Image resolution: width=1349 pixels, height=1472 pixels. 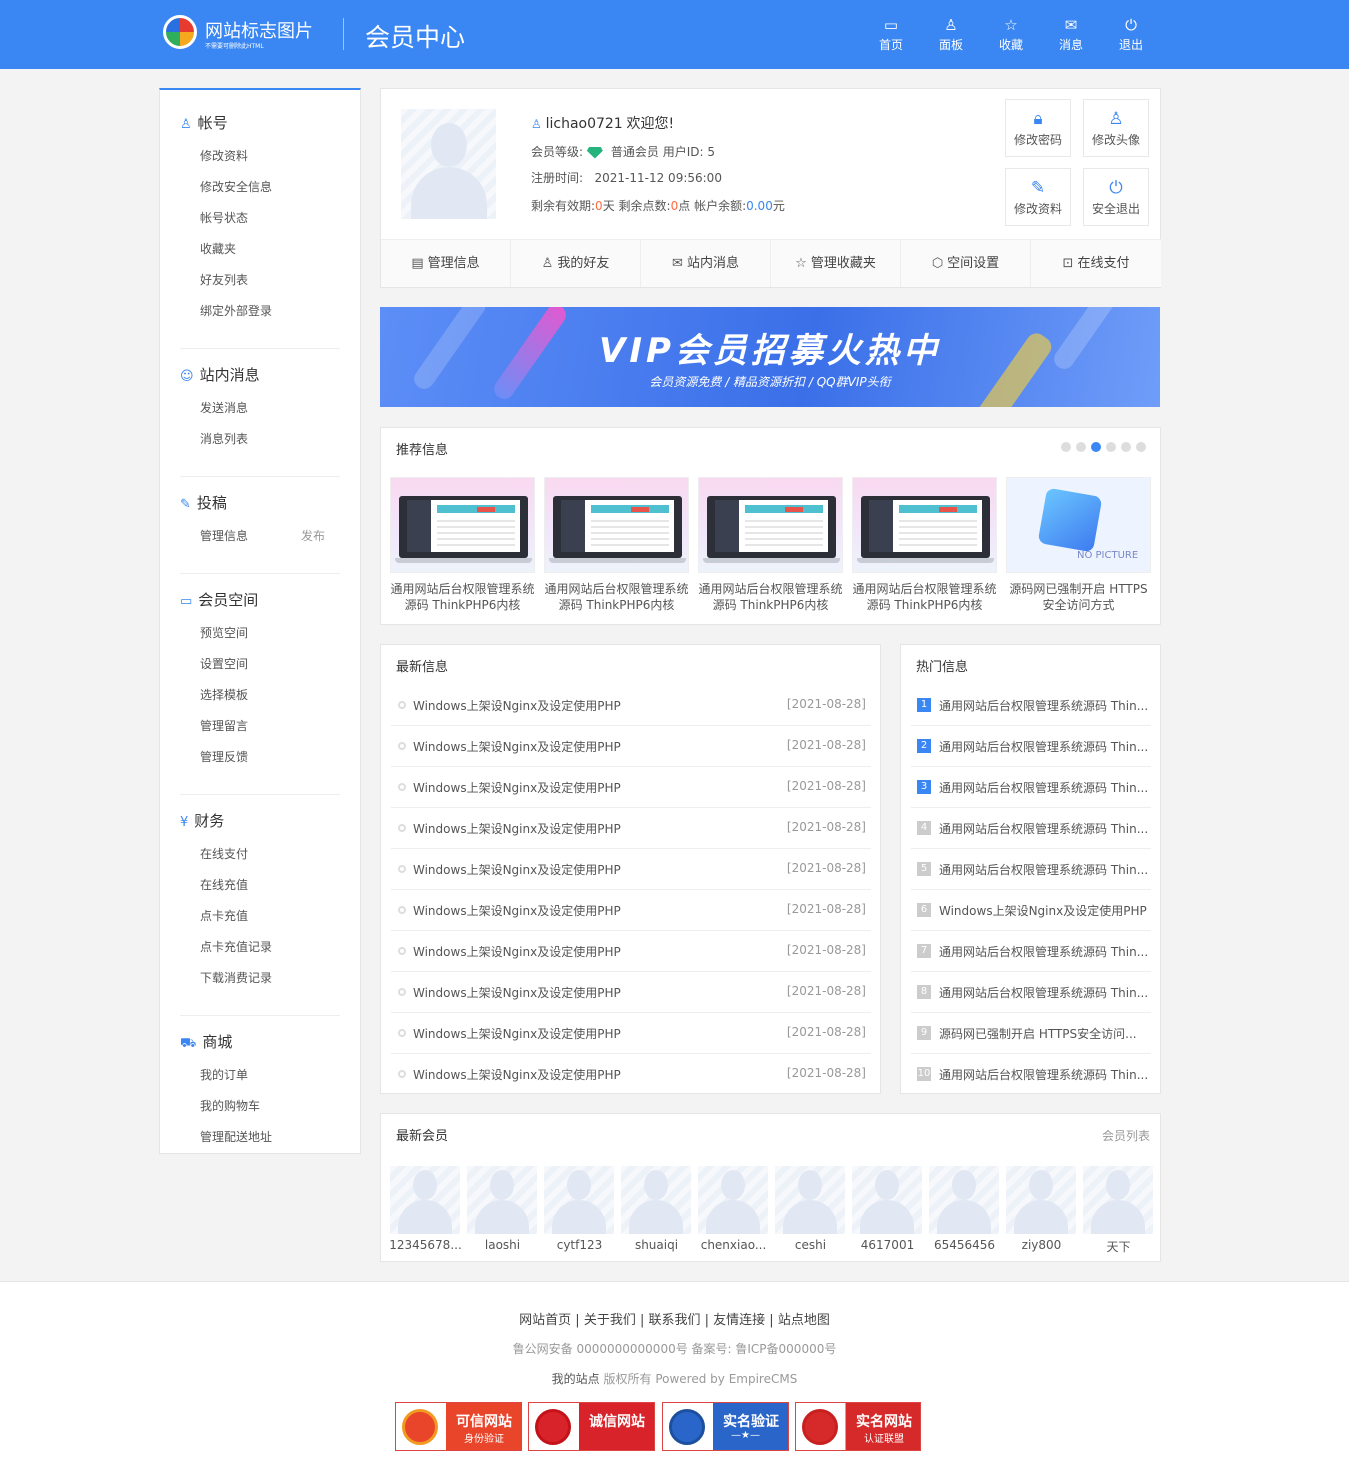 What do you see at coordinates (576, 263) in the screenshot?
I see `tab-user: ♙ 我的好友` at bounding box center [576, 263].